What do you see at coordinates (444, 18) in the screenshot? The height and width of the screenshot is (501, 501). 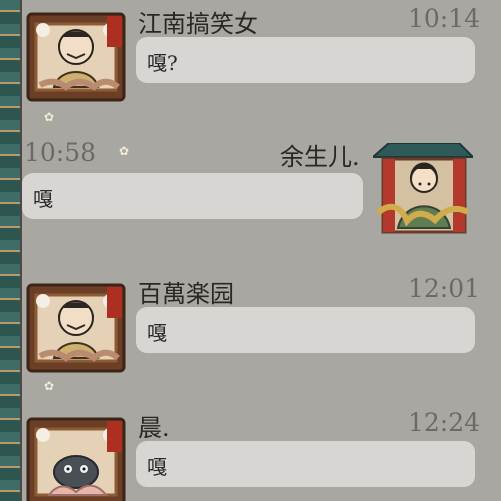 I see `message-timestamp: 10:14` at bounding box center [444, 18].